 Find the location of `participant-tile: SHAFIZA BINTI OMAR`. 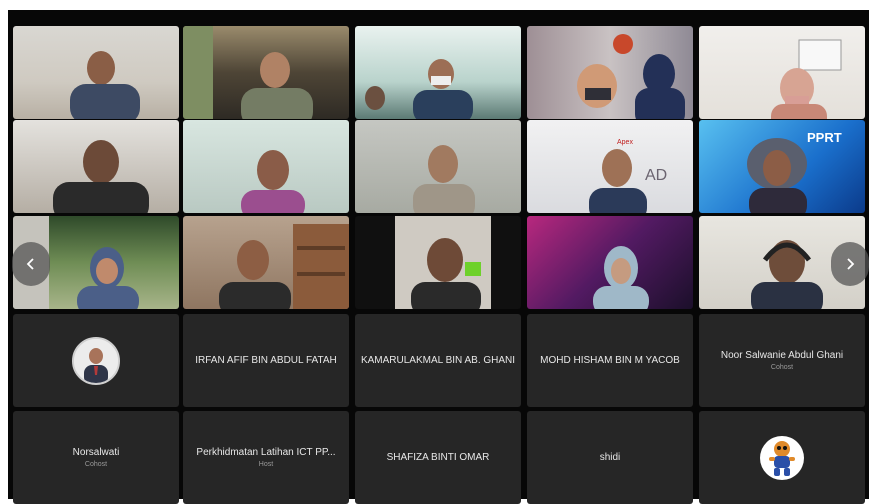

participant-tile: SHAFIZA BINTI OMAR is located at coordinates (438, 457).